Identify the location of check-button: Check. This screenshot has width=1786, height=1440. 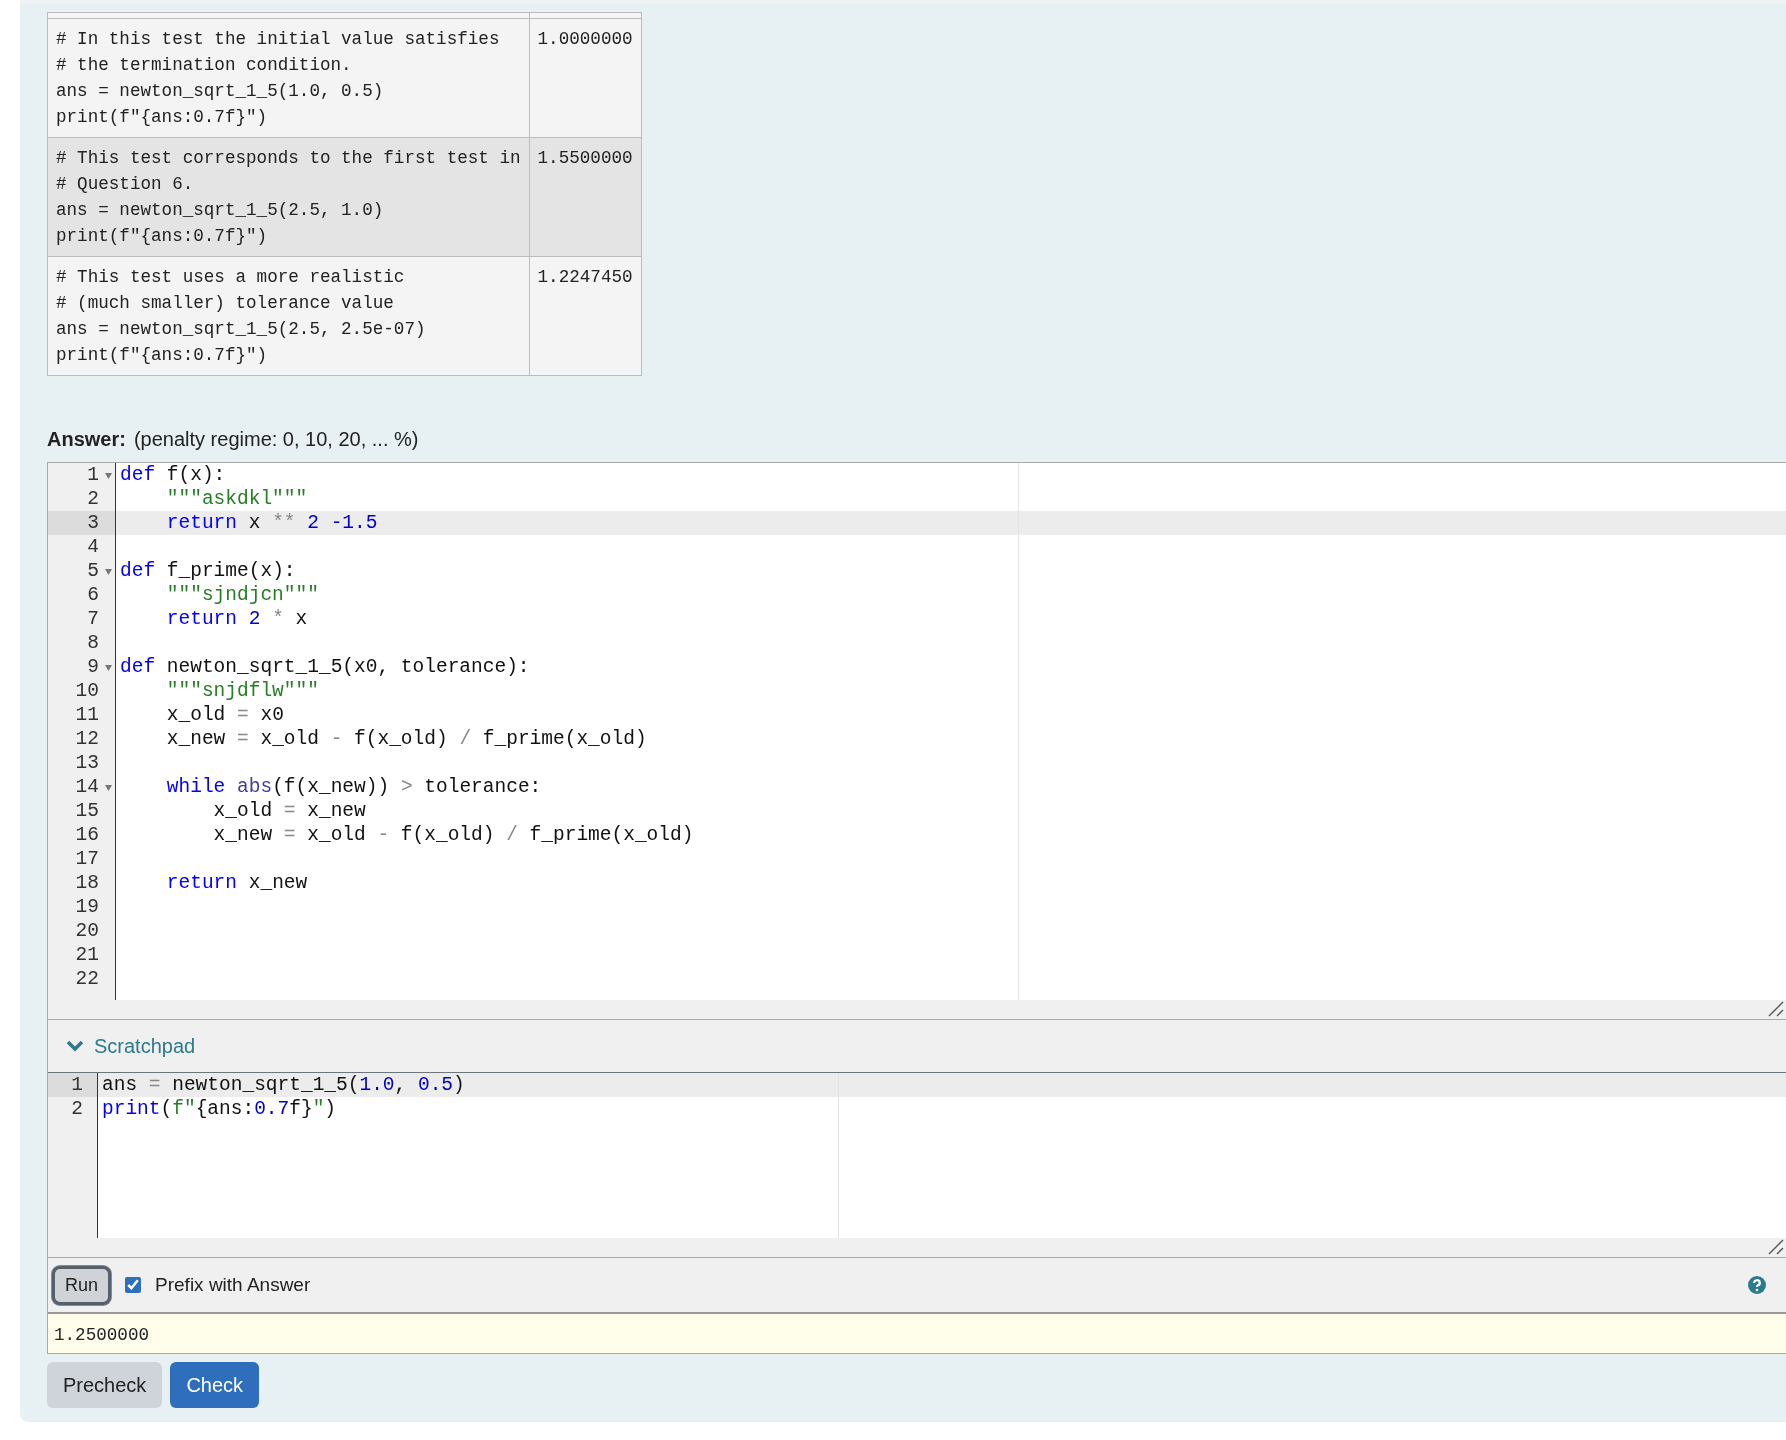
(215, 1385).